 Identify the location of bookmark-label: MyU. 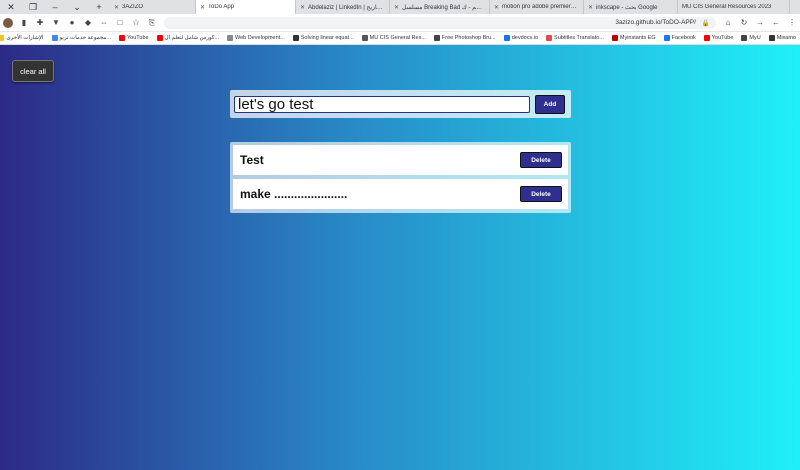
(755, 38).